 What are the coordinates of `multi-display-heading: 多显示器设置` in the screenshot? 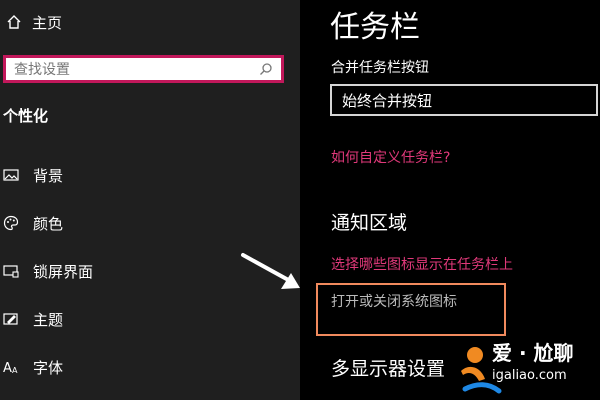 It's located at (388, 369).